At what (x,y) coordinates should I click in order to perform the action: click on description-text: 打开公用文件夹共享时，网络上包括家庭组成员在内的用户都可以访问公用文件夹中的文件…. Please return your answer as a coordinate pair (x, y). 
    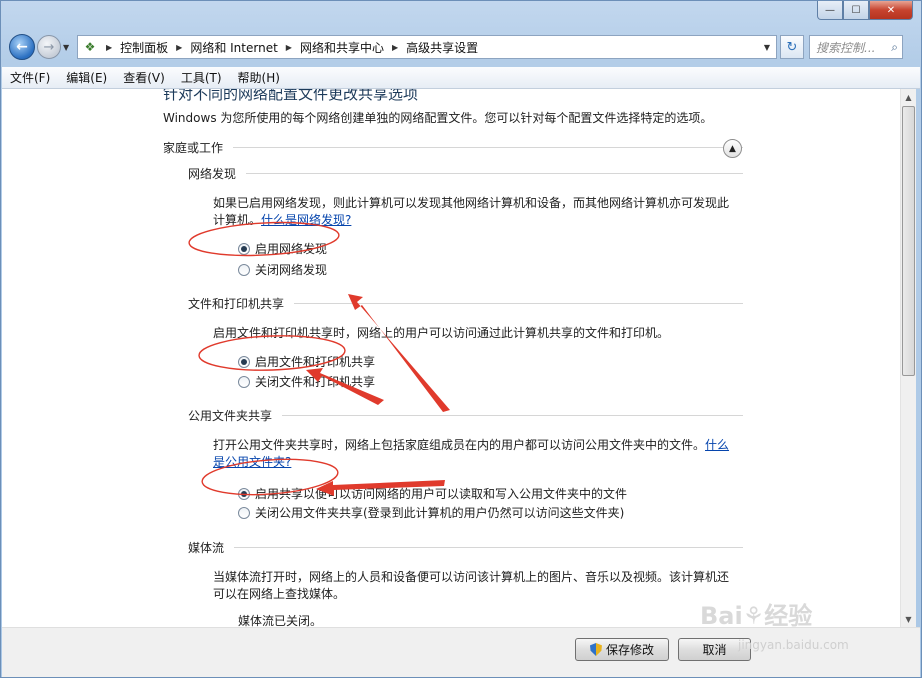
    Looking at the image, I should click on (459, 445).